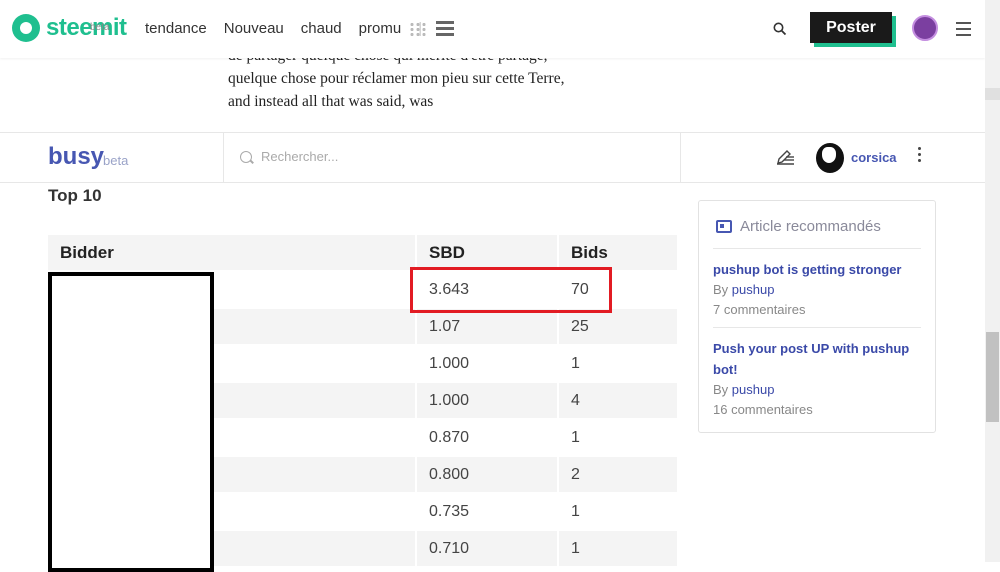 This screenshot has width=1000, height=572. I want to click on recommended-header: Article recommandés, so click(798, 226).